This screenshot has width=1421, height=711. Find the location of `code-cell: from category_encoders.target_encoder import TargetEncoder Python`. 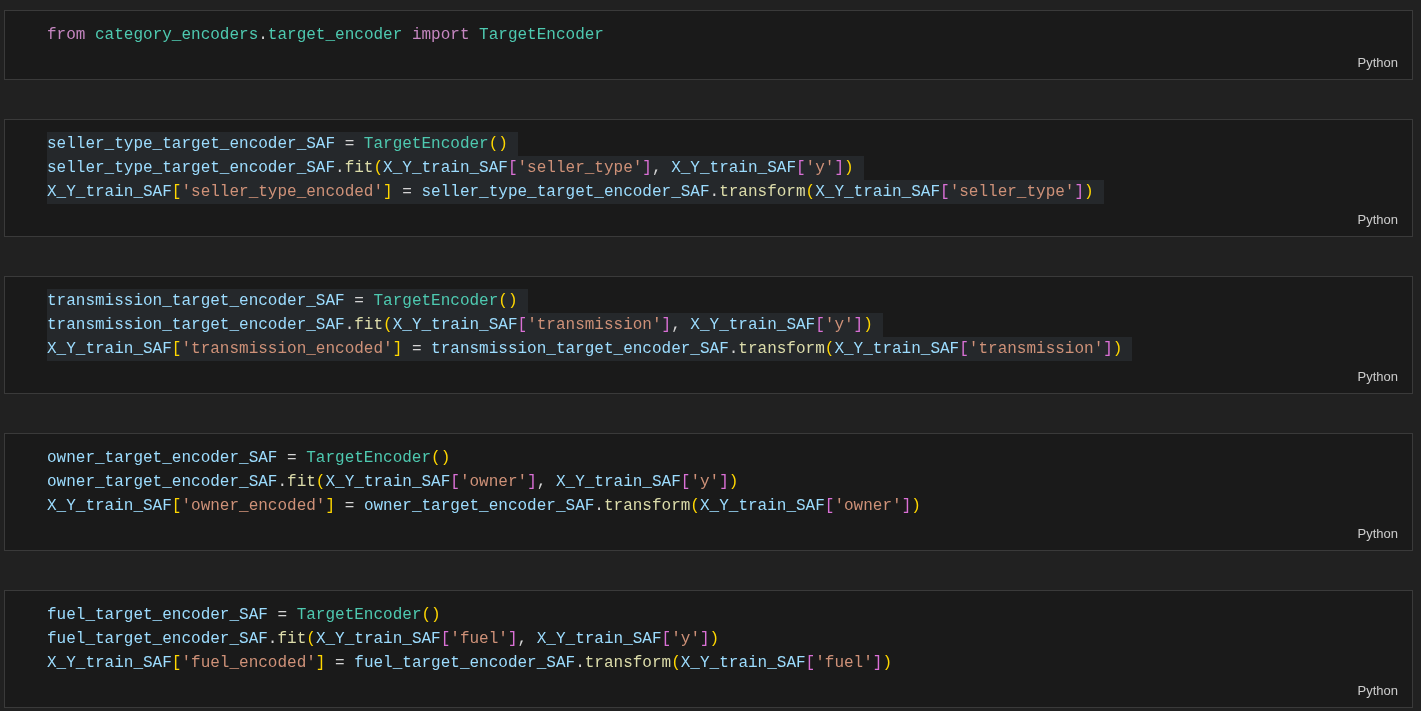

code-cell: from category_encoders.target_encoder import TargetEncoder Python is located at coordinates (708, 45).